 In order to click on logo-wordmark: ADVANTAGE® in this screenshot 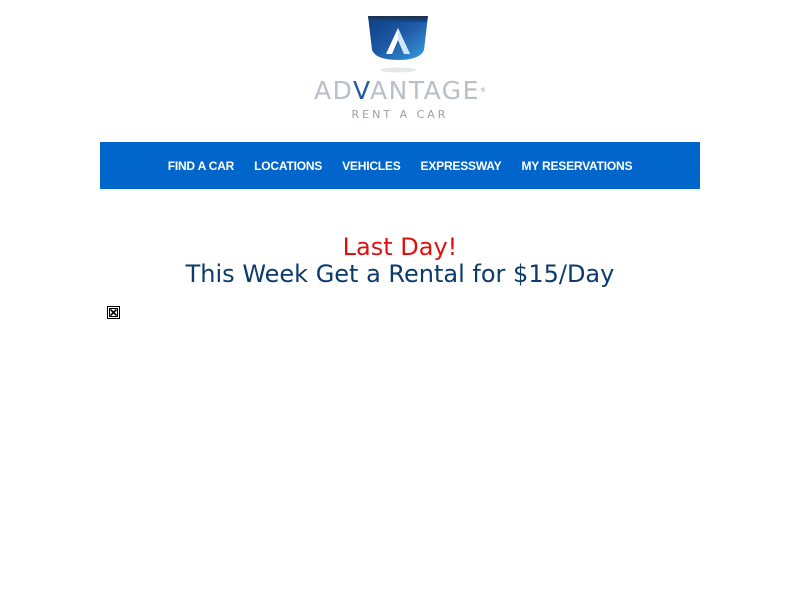, I will do `click(400, 91)`.